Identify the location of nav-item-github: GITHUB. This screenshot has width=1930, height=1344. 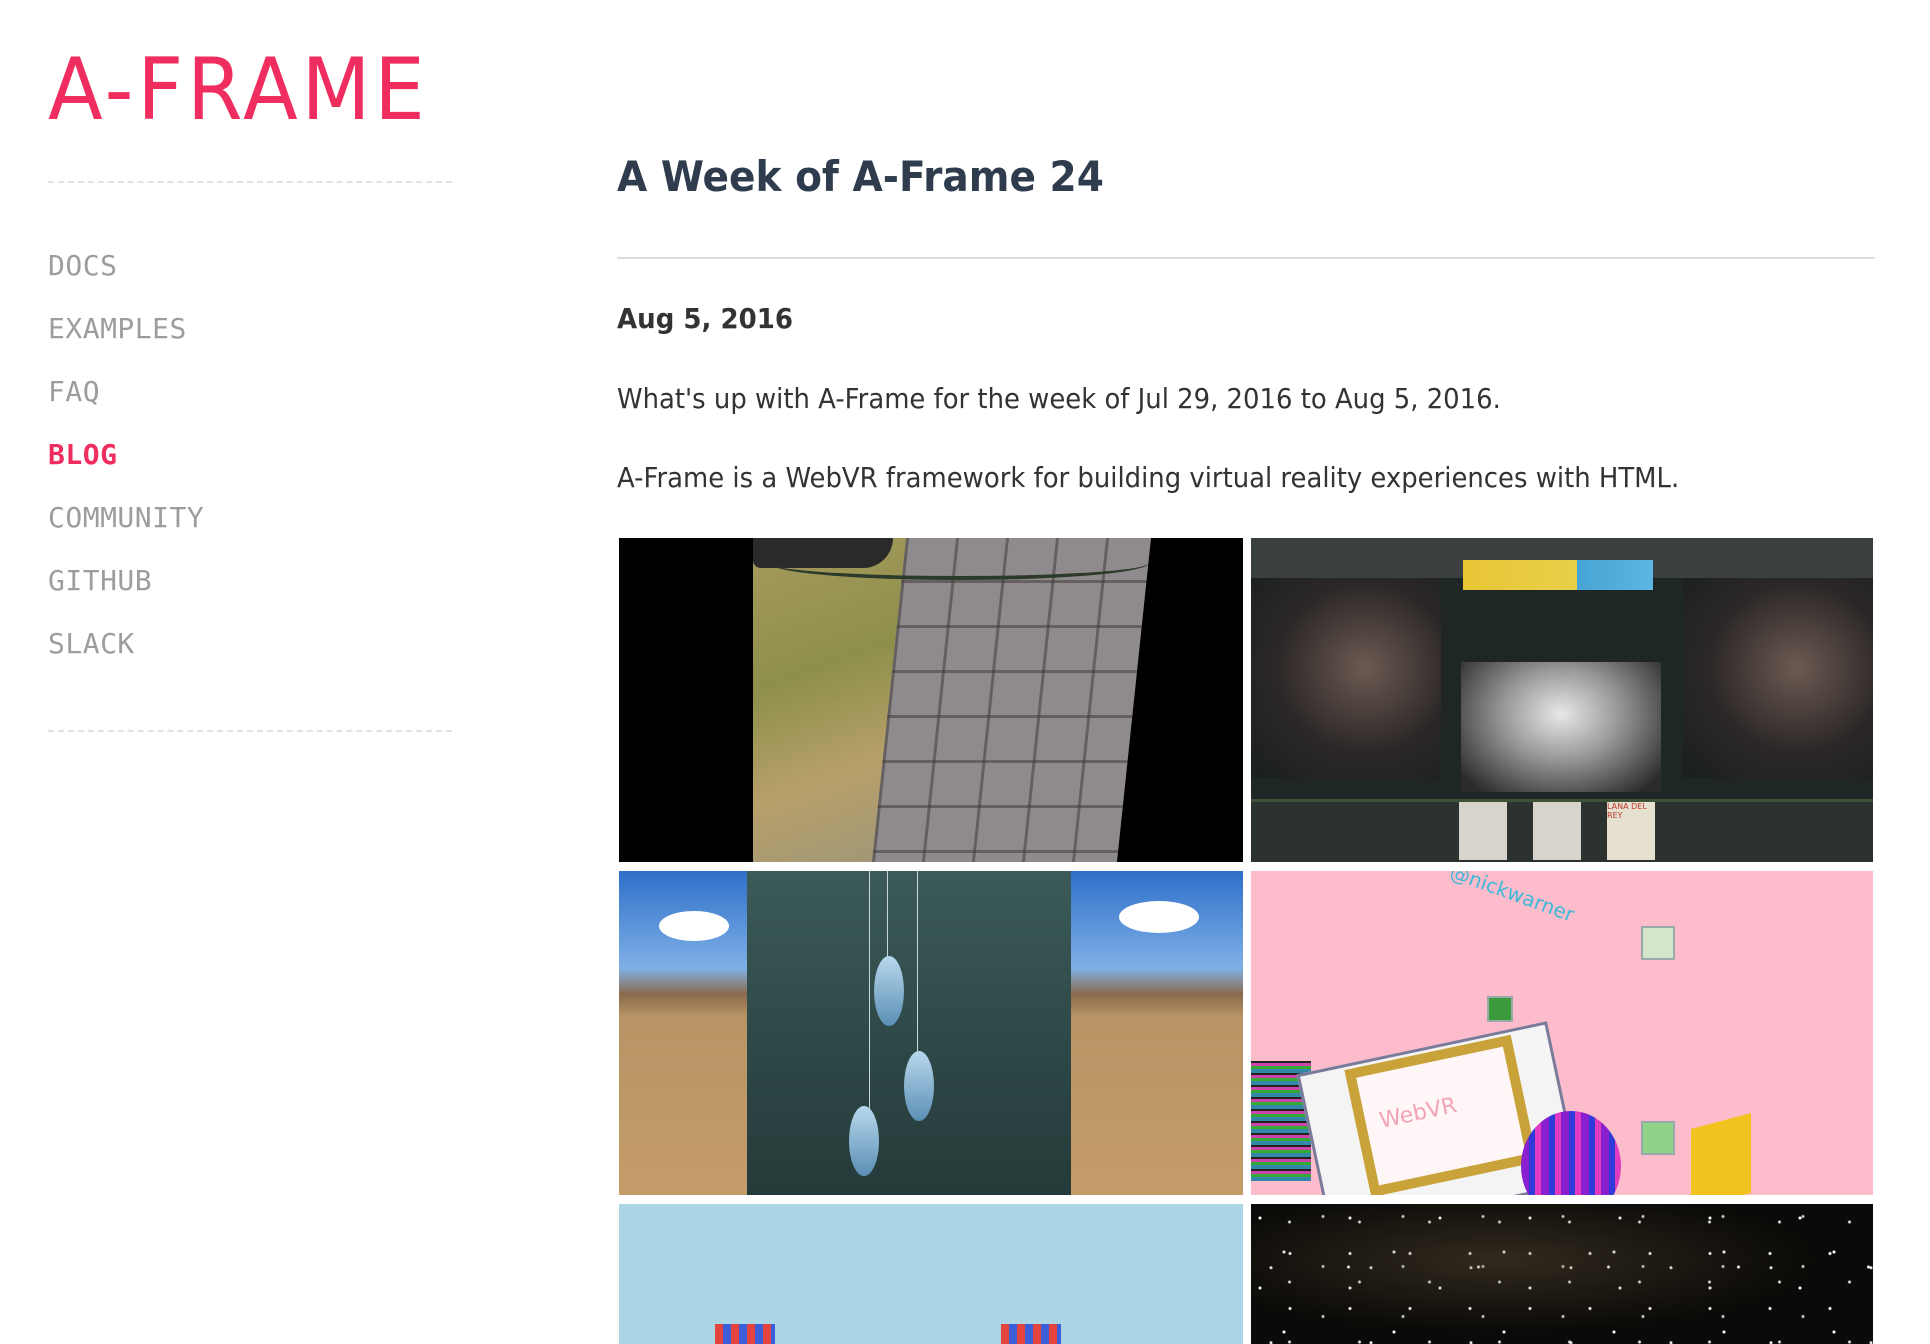
(100, 580).